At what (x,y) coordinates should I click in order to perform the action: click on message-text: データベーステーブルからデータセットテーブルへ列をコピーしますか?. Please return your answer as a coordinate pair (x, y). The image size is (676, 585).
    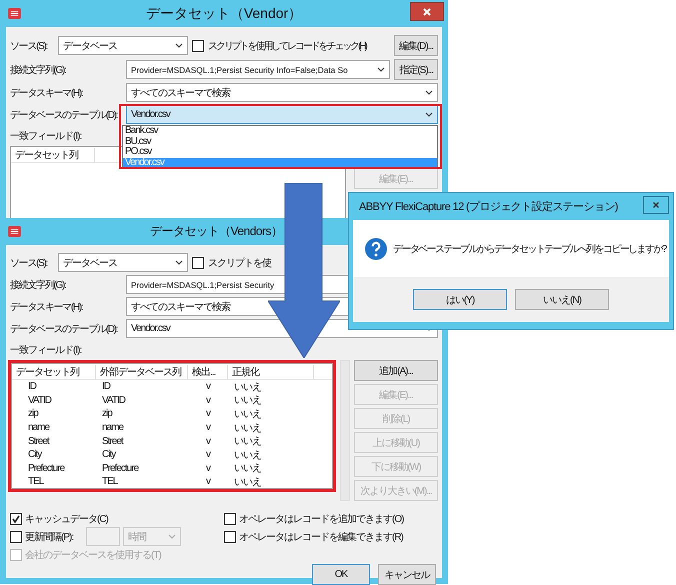
    Looking at the image, I should click on (529, 249).